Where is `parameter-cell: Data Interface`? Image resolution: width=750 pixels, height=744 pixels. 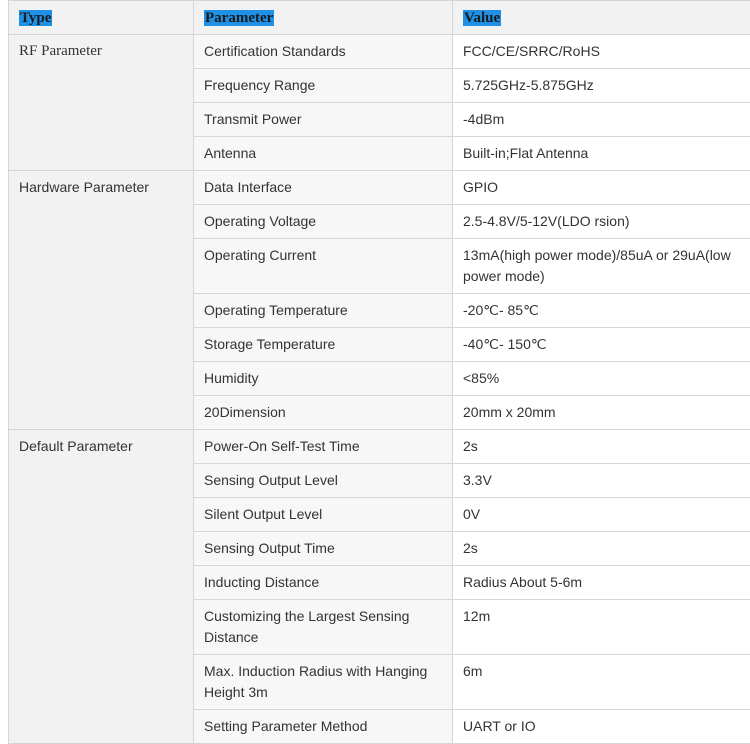
parameter-cell: Data Interface is located at coordinates (323, 188).